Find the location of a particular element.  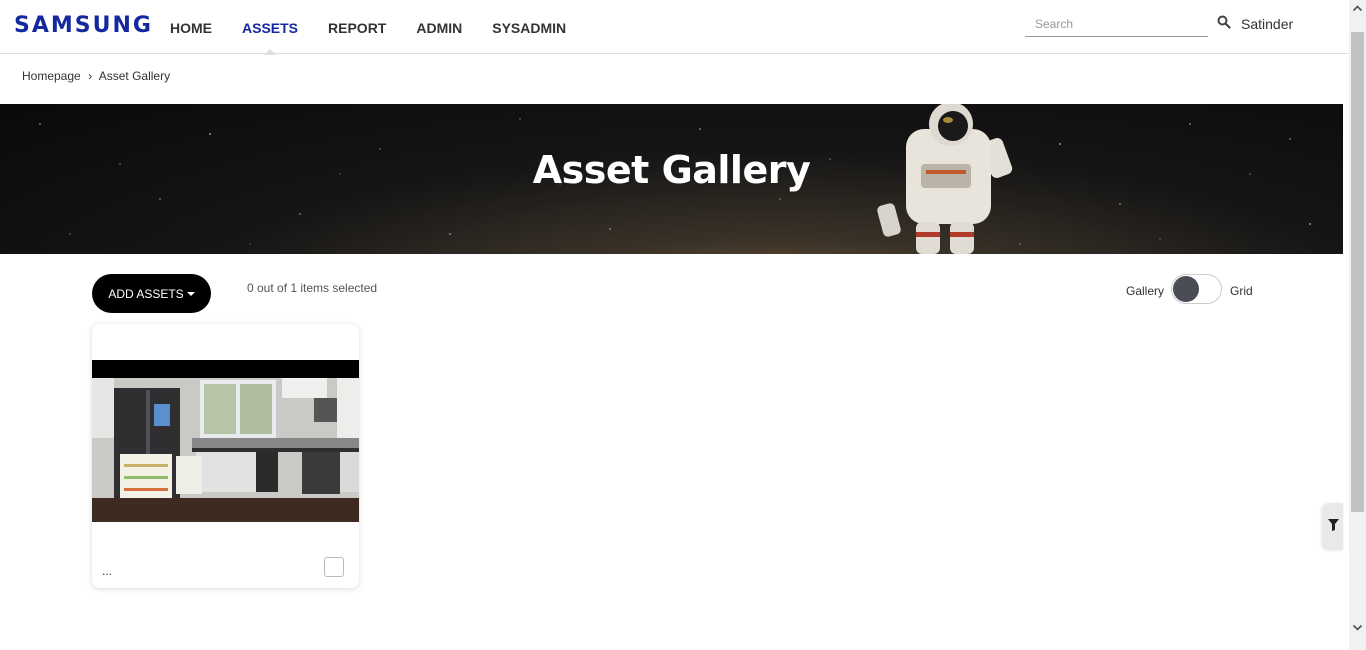

asset-thumbnail is located at coordinates (225, 450).